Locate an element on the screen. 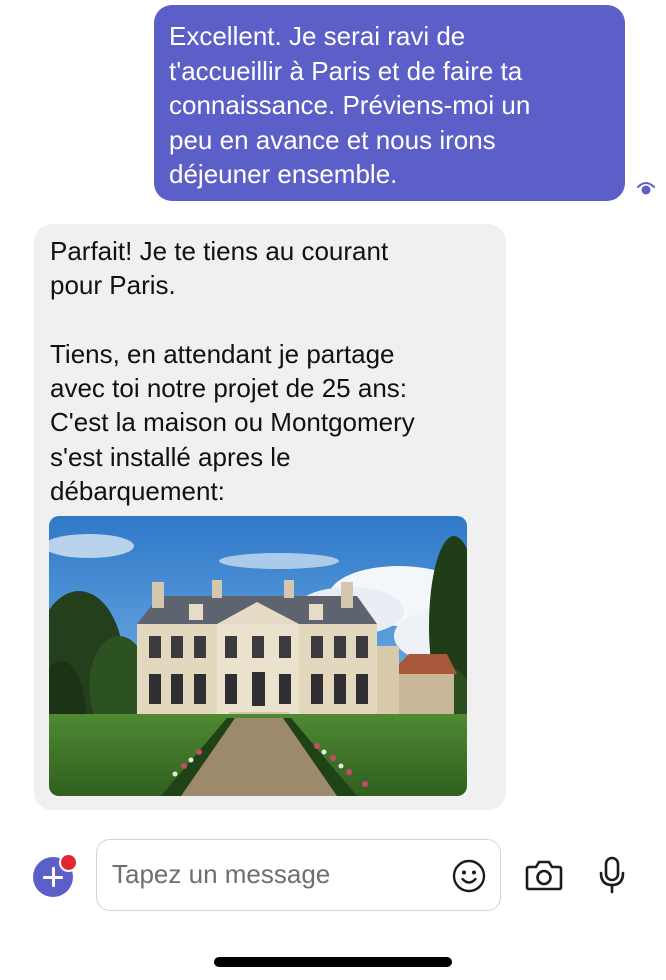  message-composer is located at coordinates (333, 879).